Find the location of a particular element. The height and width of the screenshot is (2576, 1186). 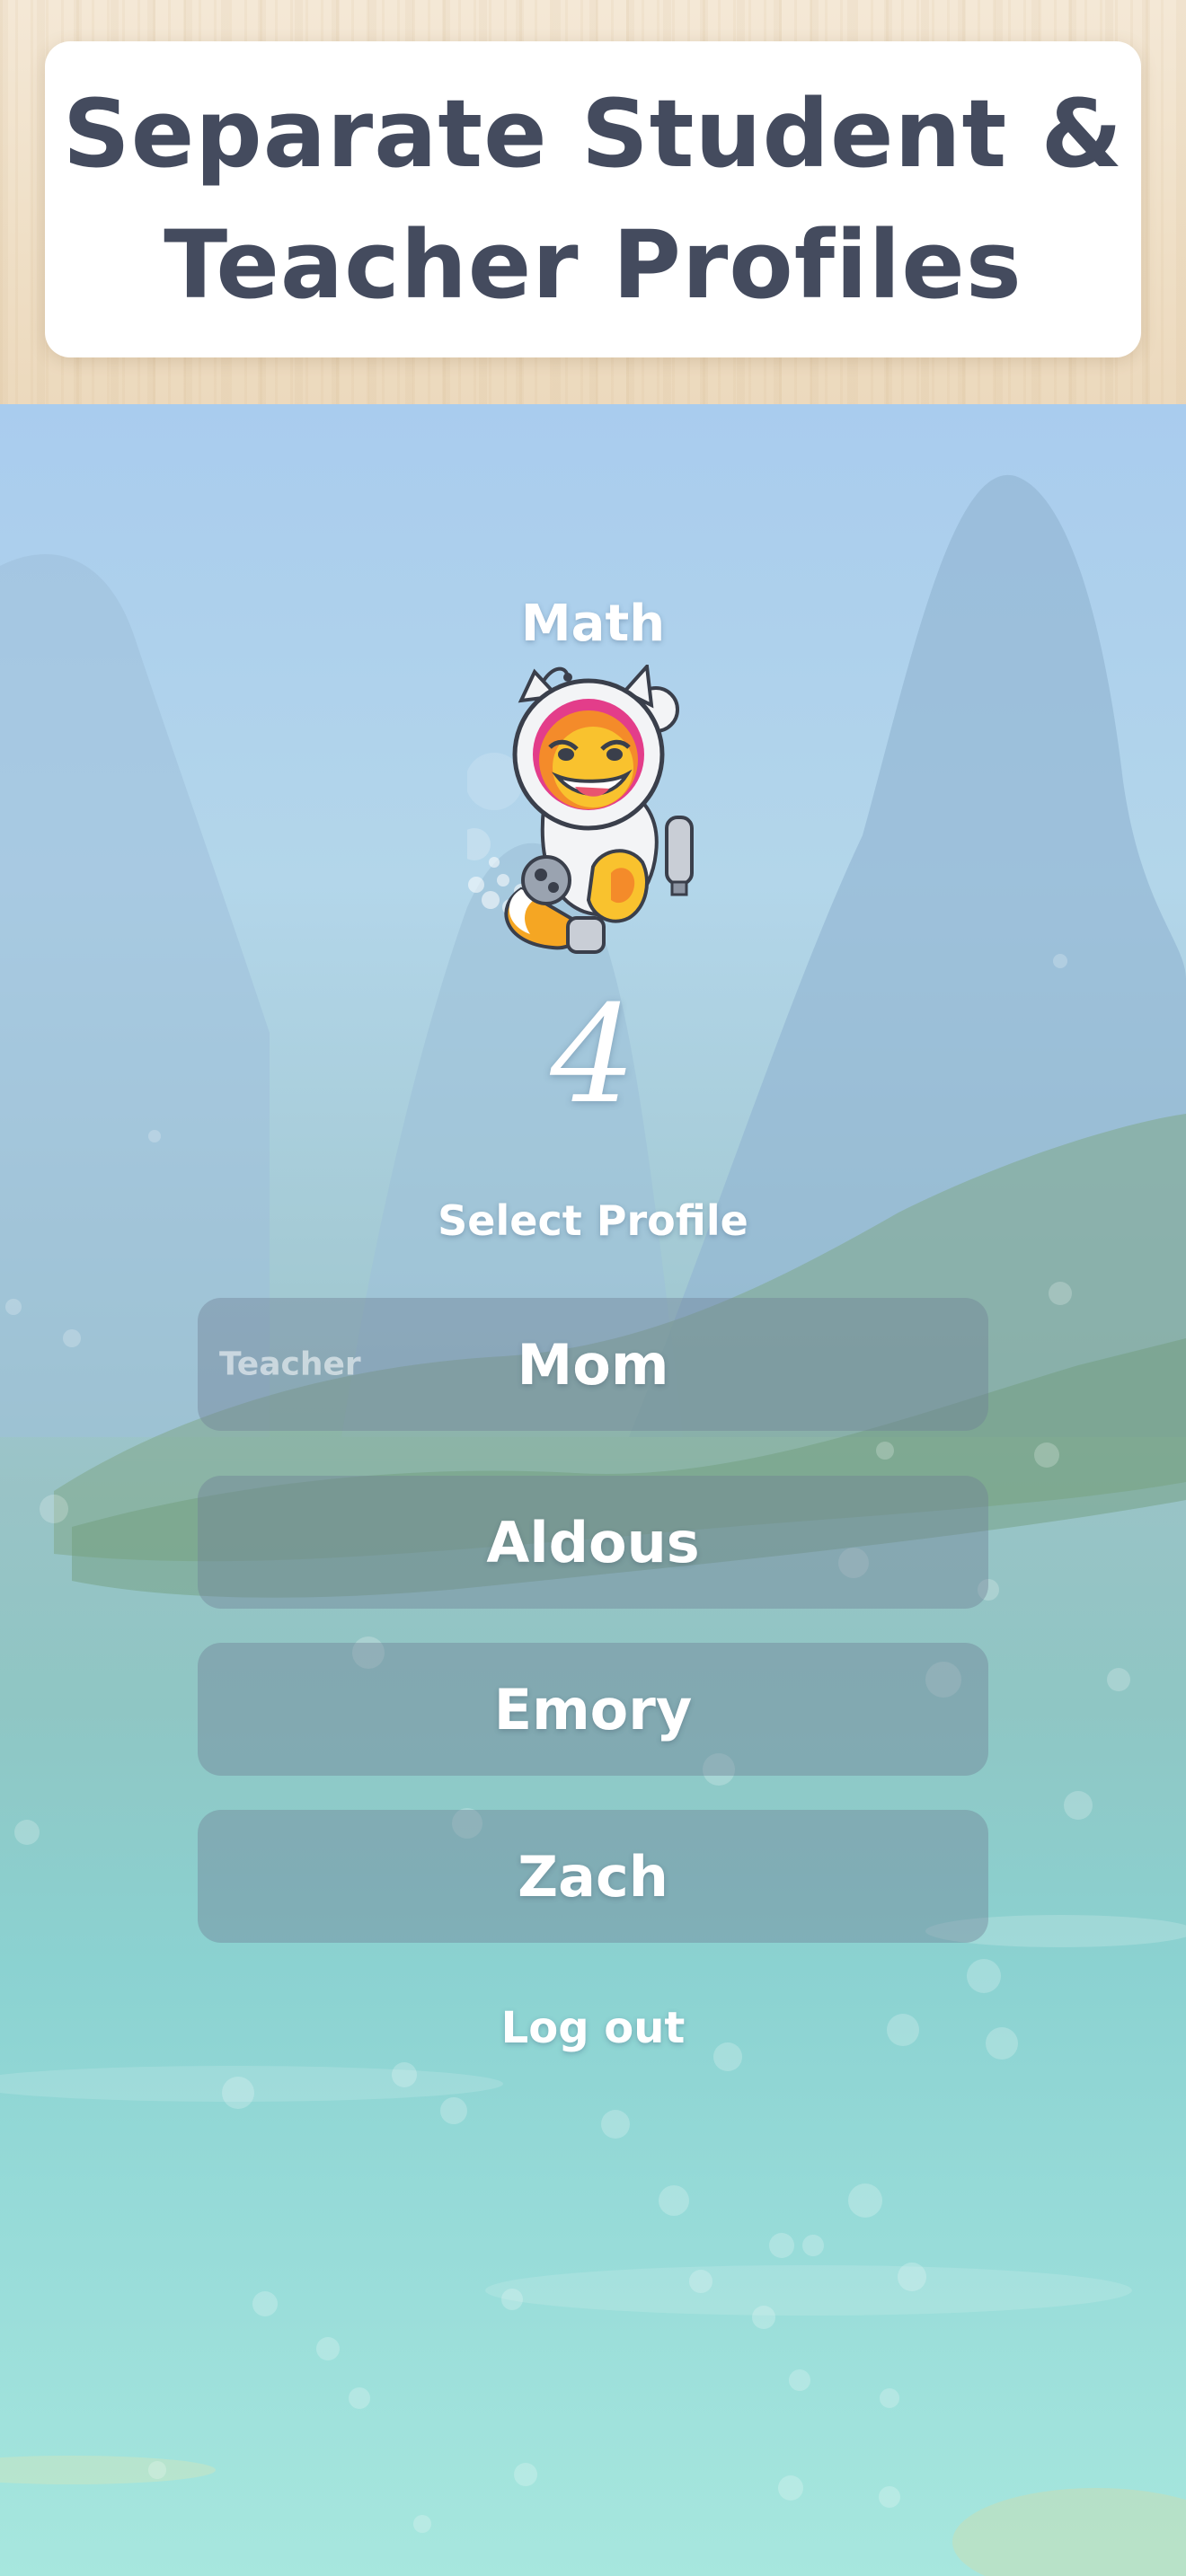

profile-button-zach: Zach is located at coordinates (593, 1876).